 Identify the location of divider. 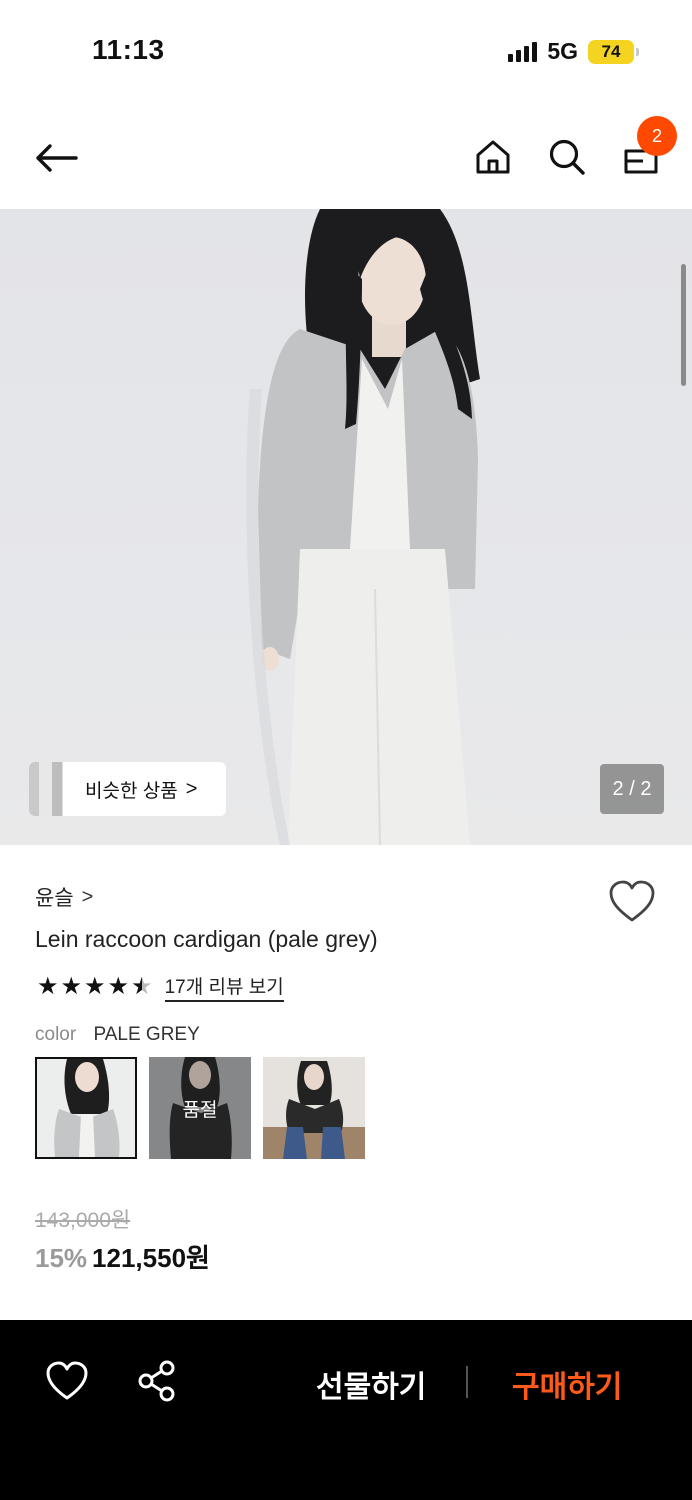
(467, 1382).